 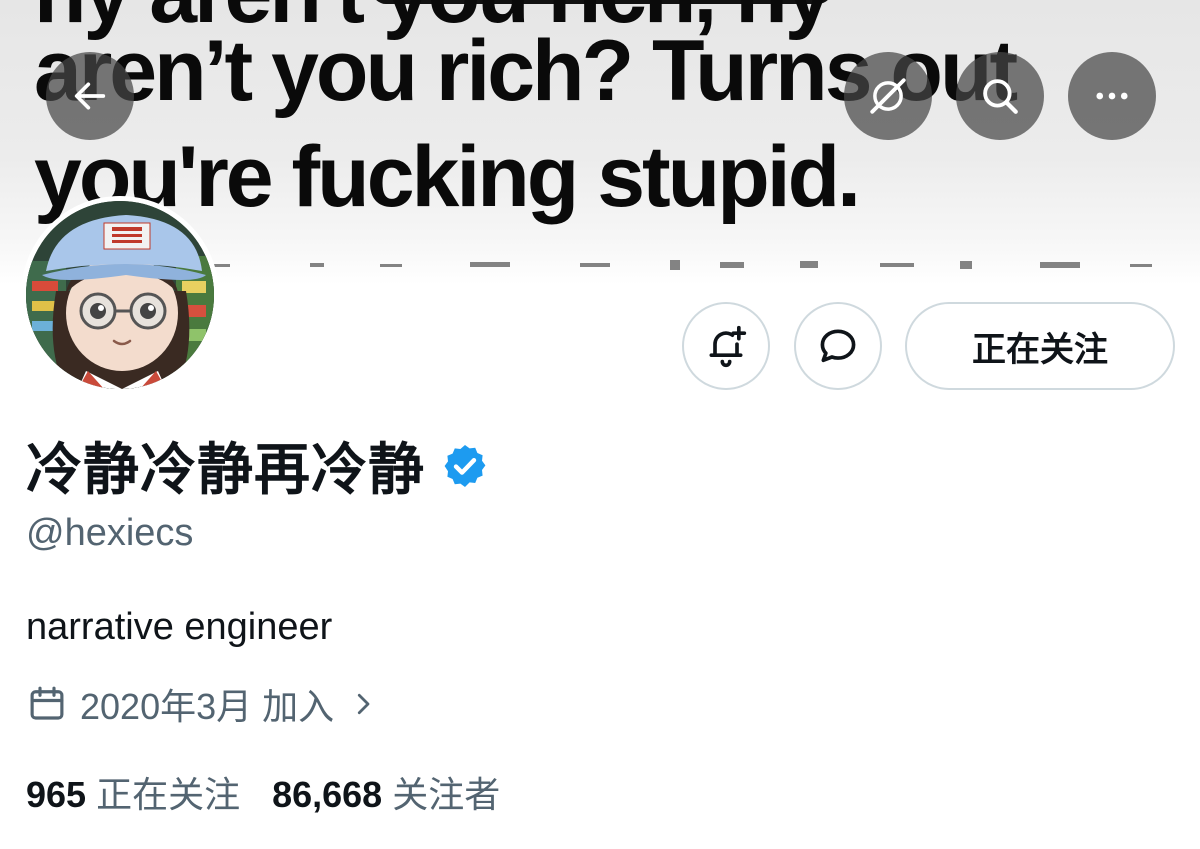 What do you see at coordinates (179, 627) in the screenshot?
I see `bio: narrative engineer` at bounding box center [179, 627].